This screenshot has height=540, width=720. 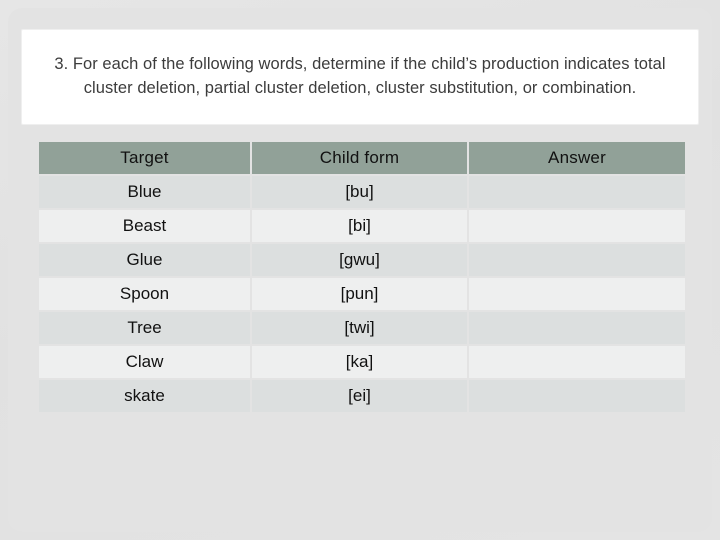 I want to click on table-header-row: Target Child form Answer, so click(x=362, y=158).